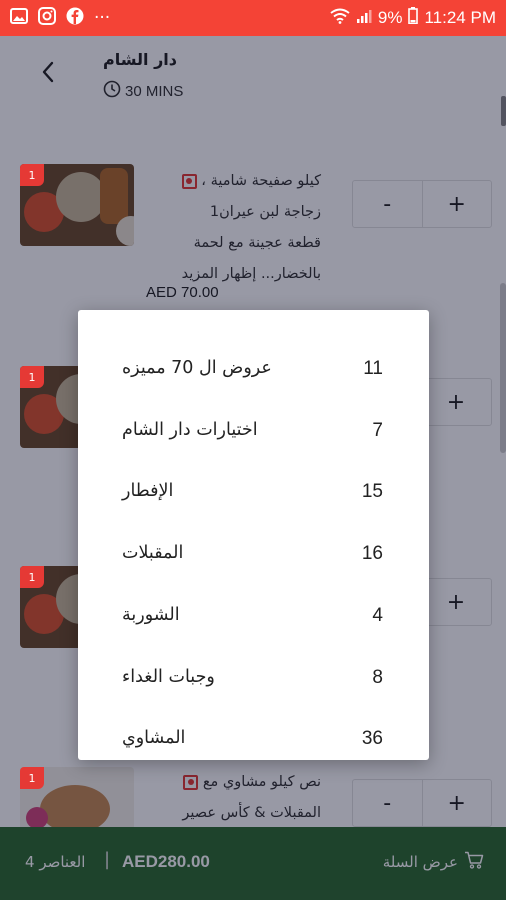 This screenshot has height=900, width=506. Describe the element at coordinates (153, 553) in the screenshot. I see `category-name: المقبلات` at that location.